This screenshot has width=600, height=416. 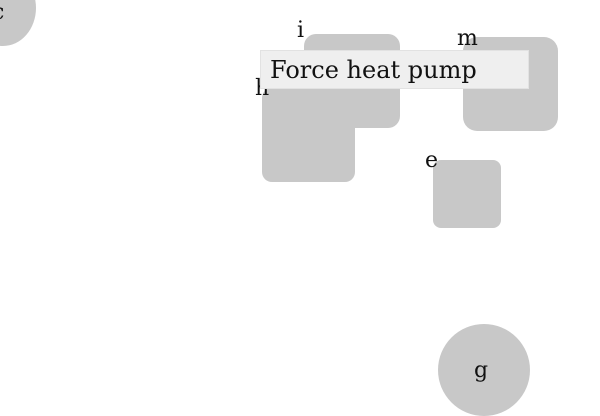 What do you see at coordinates (481, 370) in the screenshot?
I see `node-g-label: g` at bounding box center [481, 370].